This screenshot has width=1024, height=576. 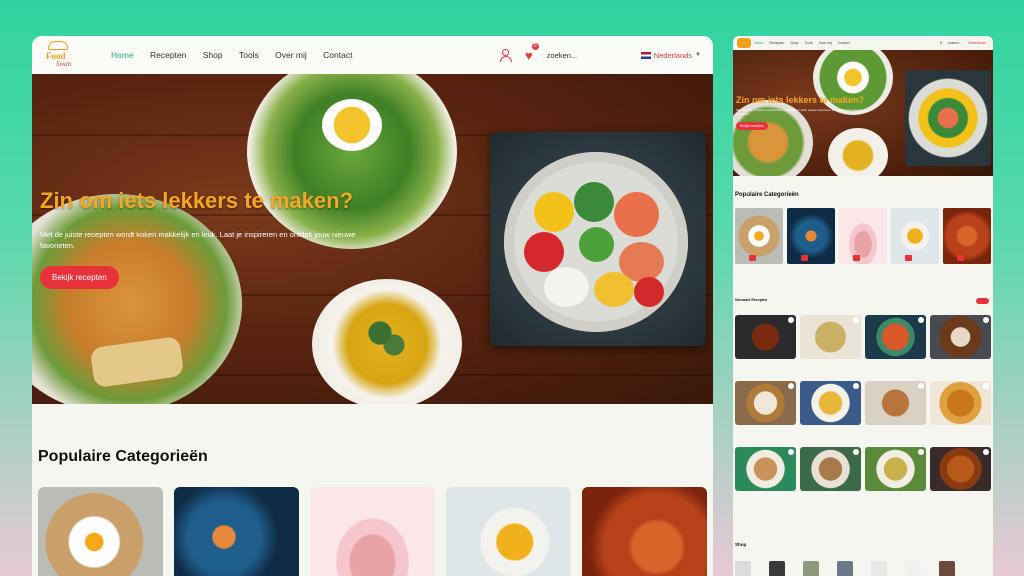 What do you see at coordinates (800, 100) in the screenshot?
I see `mobile-hero-title: Zin om iets lekkers te maken?` at bounding box center [800, 100].